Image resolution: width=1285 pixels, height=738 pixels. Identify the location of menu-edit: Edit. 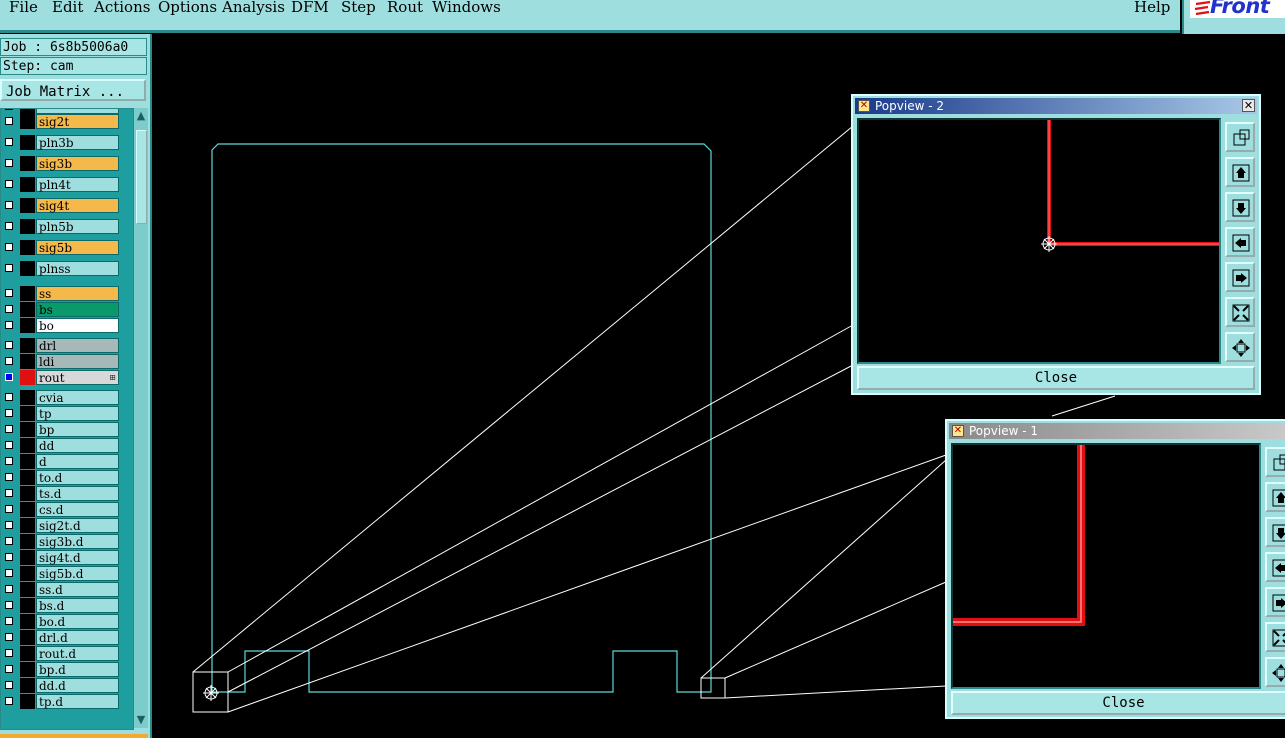
(67, 8).